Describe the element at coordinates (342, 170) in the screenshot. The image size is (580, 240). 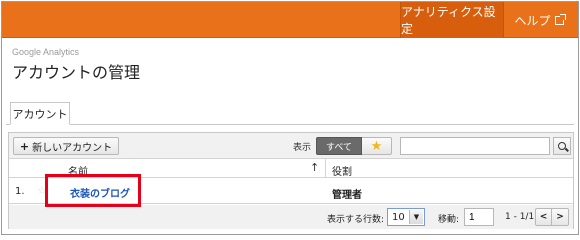
I see `column-header-role: 役割` at that location.